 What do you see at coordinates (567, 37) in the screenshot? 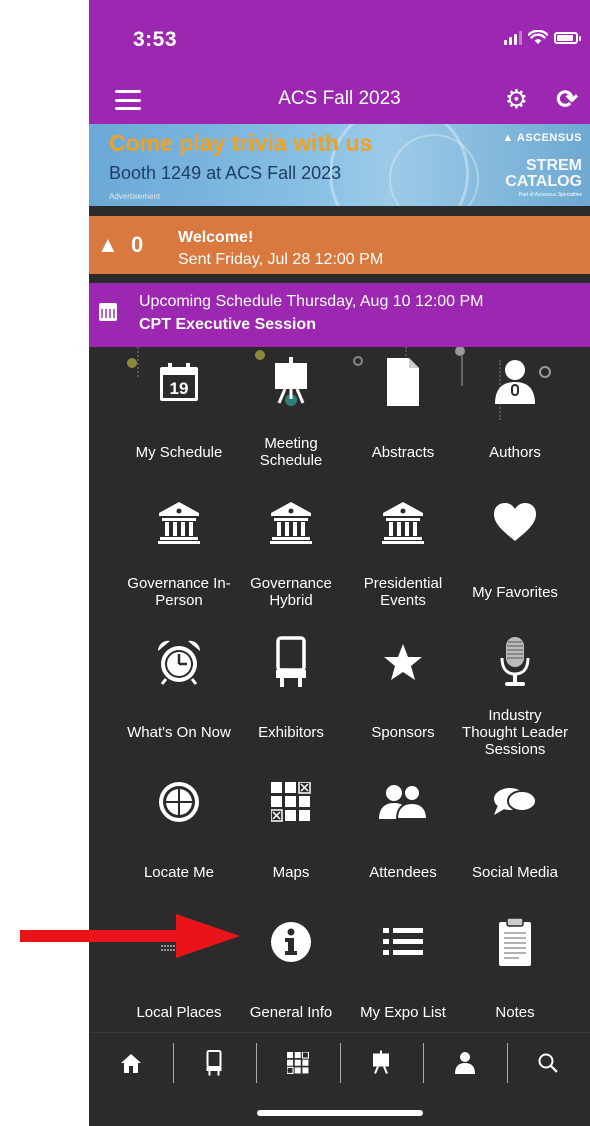
I see `battery-icon` at bounding box center [567, 37].